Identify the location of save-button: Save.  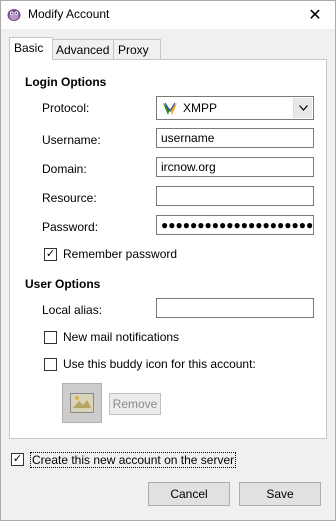
(280, 494).